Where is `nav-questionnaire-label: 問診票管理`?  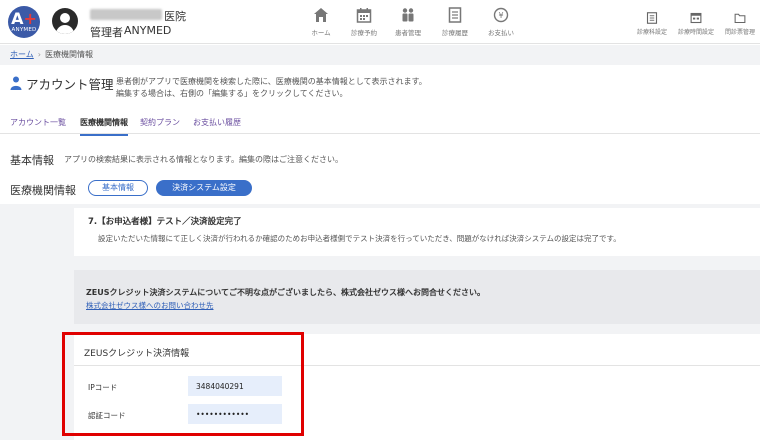 nav-questionnaire-label: 問診票管理 is located at coordinates (739, 32).